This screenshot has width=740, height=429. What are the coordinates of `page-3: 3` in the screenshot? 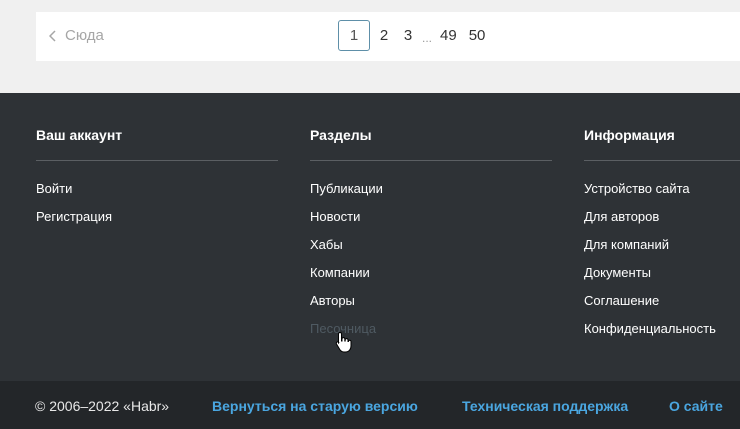 It's located at (408, 35).